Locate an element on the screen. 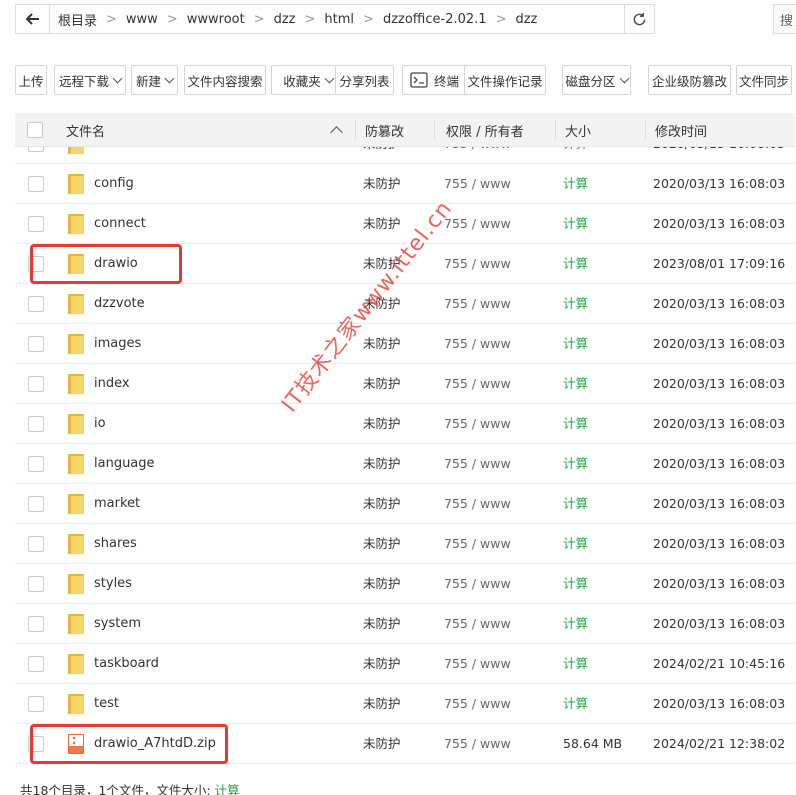 This screenshot has height=795, width=796. breadcrumb-item: dzzoffice-2.02.1 is located at coordinates (435, 19).